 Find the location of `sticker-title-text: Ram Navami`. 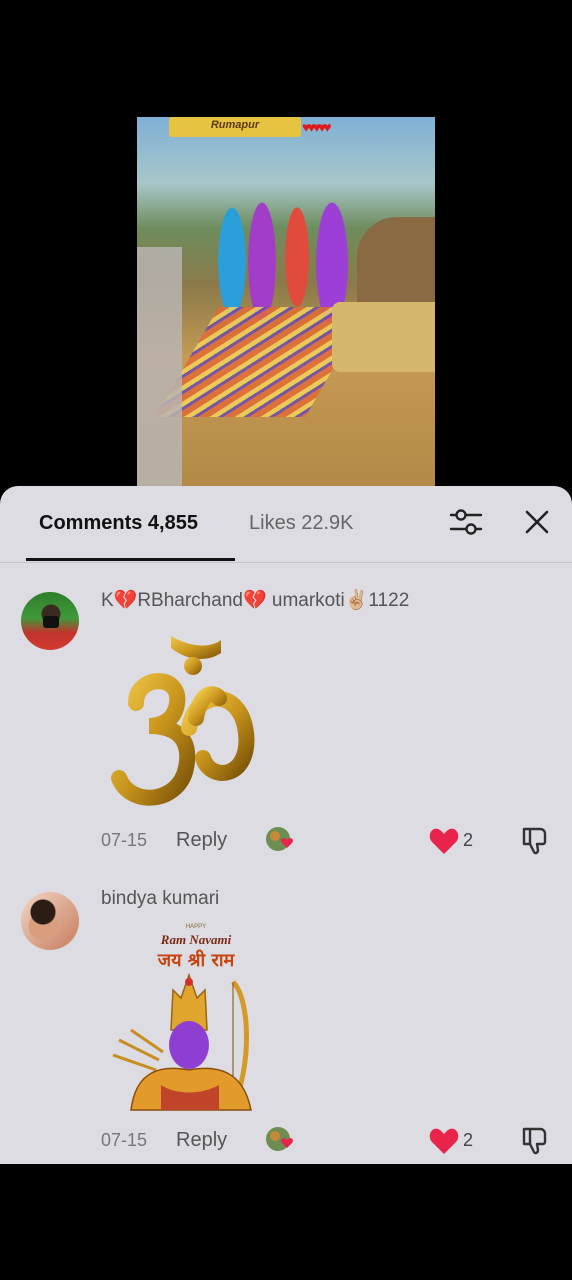

sticker-title-text: Ram Navami is located at coordinates (196, 939).